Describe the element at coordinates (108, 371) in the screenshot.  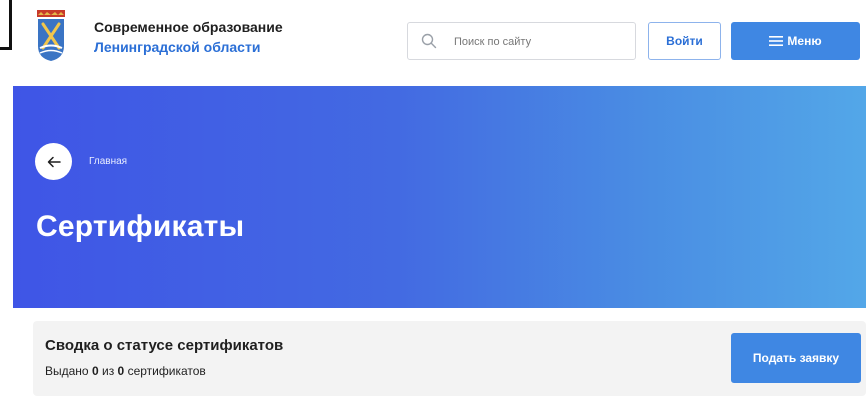
I see `status-middle: из` at that location.